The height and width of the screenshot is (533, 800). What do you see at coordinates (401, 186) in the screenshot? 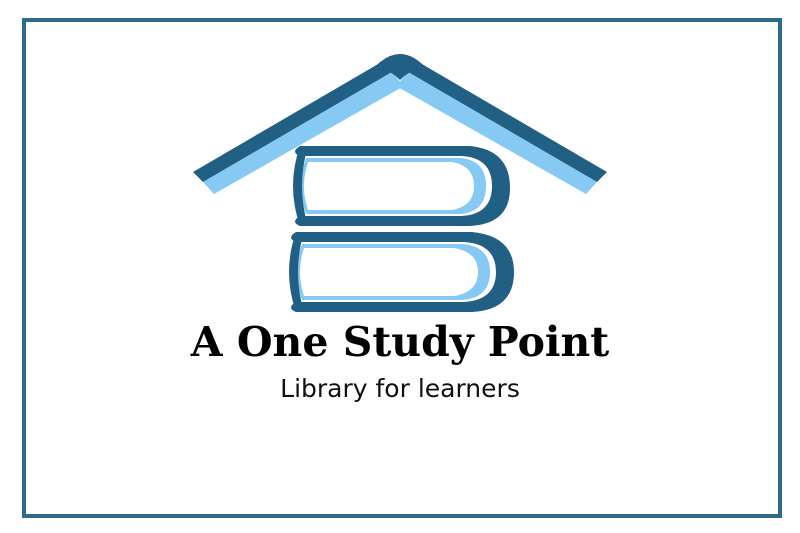
I see `upper-book-icon` at bounding box center [401, 186].